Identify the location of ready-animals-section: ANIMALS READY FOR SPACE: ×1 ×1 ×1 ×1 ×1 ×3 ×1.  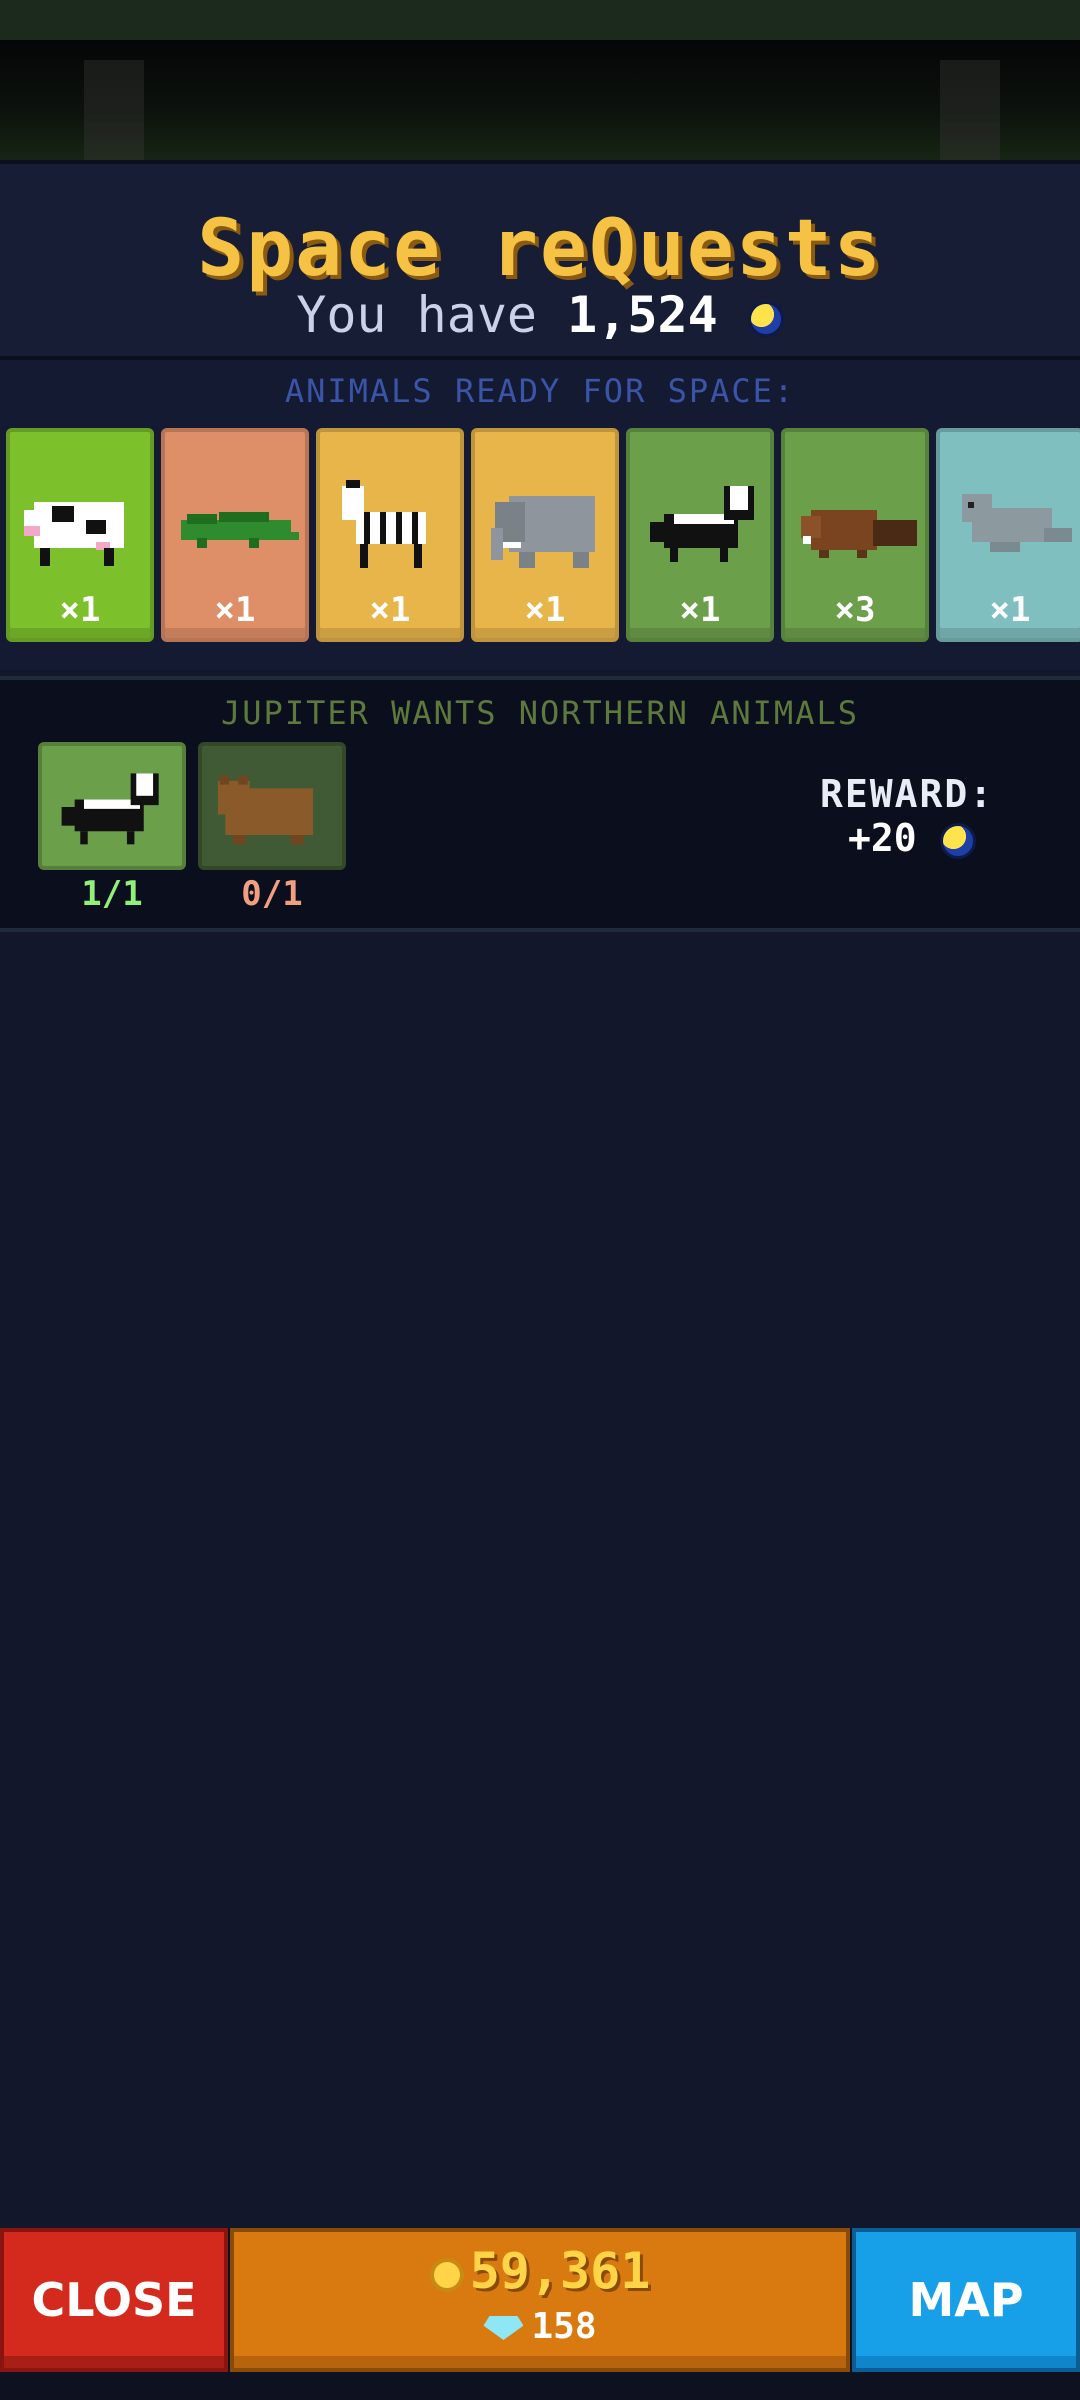
(540, 515).